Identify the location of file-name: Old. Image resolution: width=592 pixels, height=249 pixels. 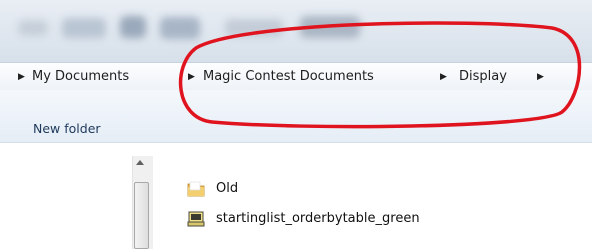
(227, 188).